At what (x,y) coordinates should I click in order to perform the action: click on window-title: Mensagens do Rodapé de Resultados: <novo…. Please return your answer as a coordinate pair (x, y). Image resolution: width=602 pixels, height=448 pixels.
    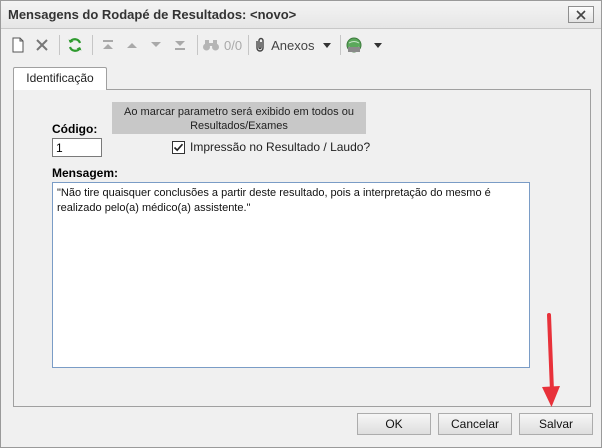
    Looking at the image, I should click on (152, 14).